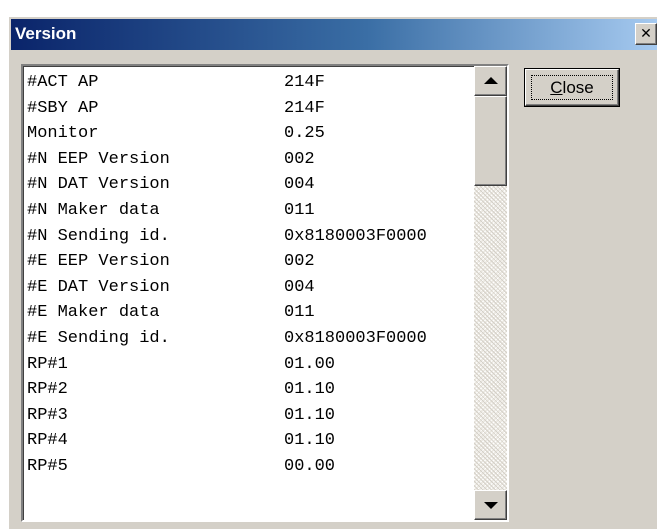  Describe the element at coordinates (47, 364) in the screenshot. I see `item-key: RP#1` at that location.